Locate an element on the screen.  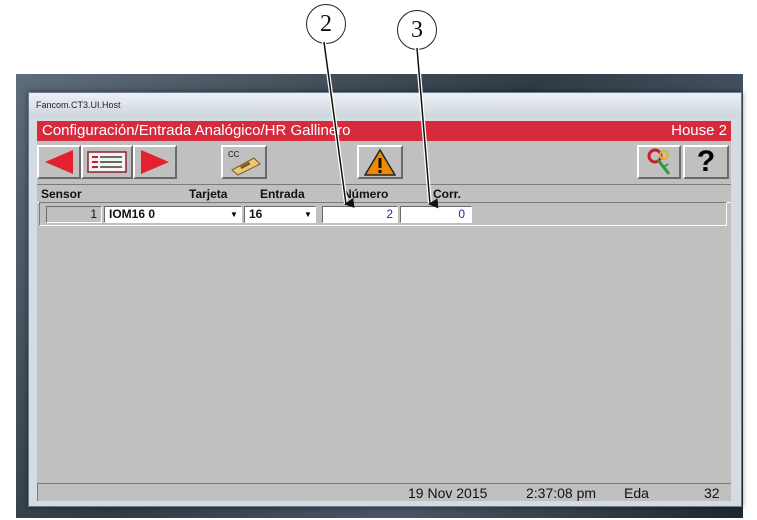
keys-icon is located at coordinates (659, 161).